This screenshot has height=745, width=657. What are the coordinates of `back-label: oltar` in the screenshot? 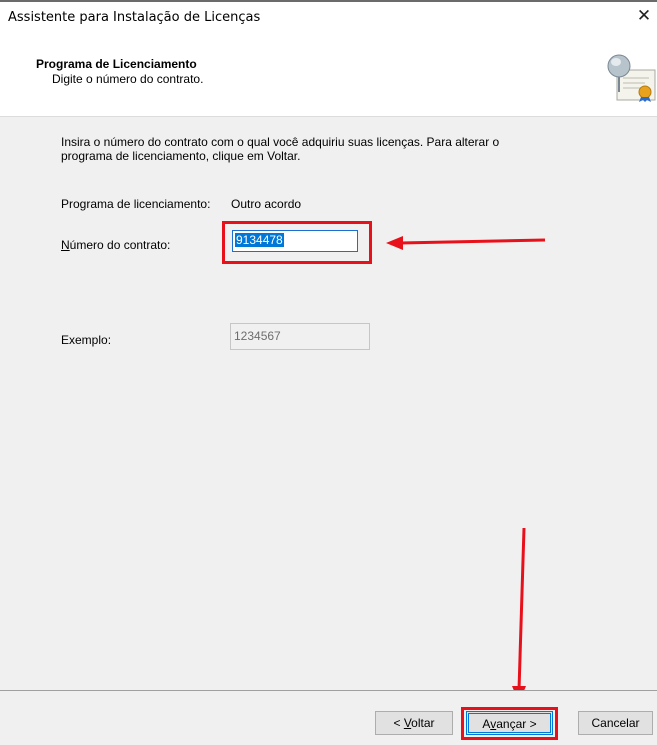 It's located at (423, 723).